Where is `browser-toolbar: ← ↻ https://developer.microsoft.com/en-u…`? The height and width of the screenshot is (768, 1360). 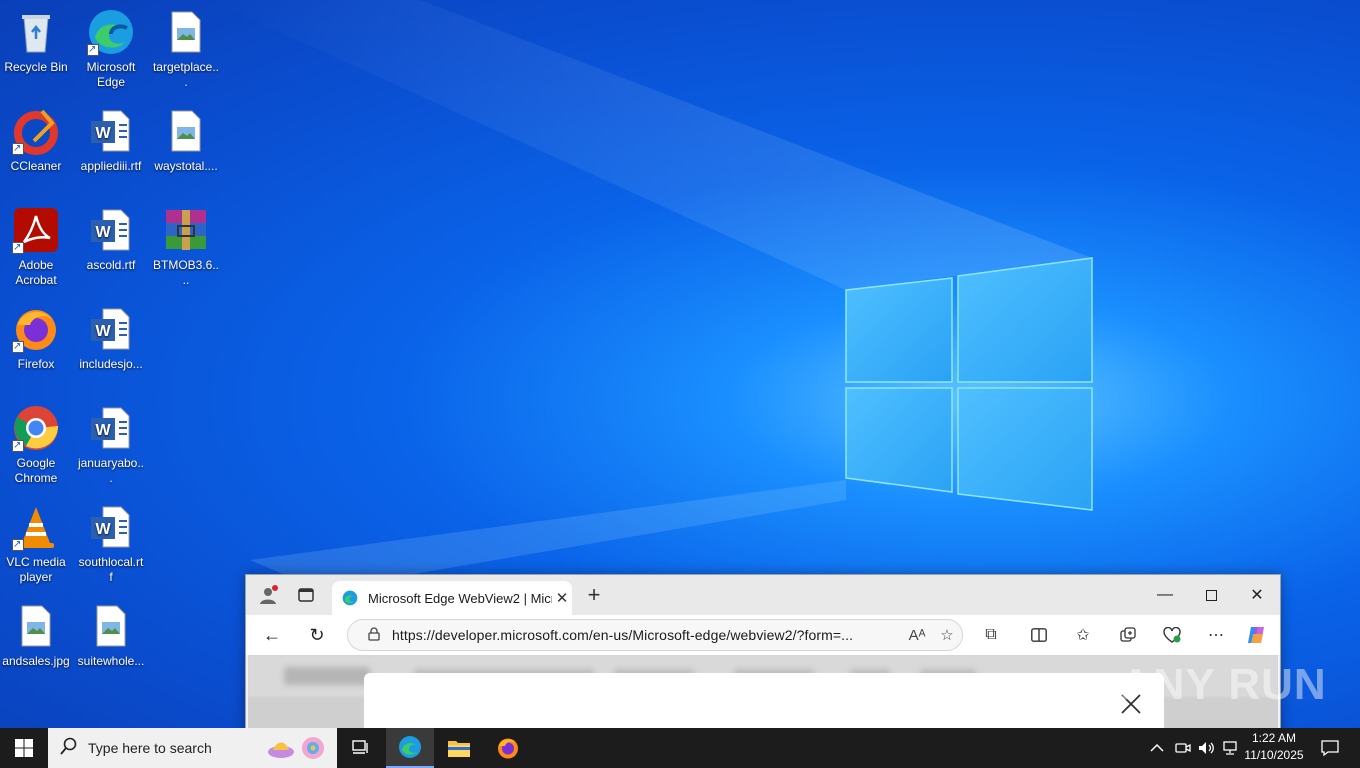 browser-toolbar: ← ↻ https://developer.microsoft.com/en-u… is located at coordinates (763, 635).